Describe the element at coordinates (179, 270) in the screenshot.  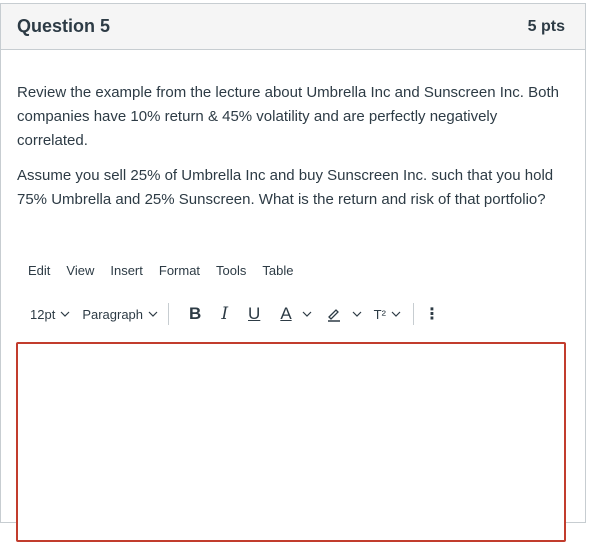
I see `menu-format: Format` at that location.